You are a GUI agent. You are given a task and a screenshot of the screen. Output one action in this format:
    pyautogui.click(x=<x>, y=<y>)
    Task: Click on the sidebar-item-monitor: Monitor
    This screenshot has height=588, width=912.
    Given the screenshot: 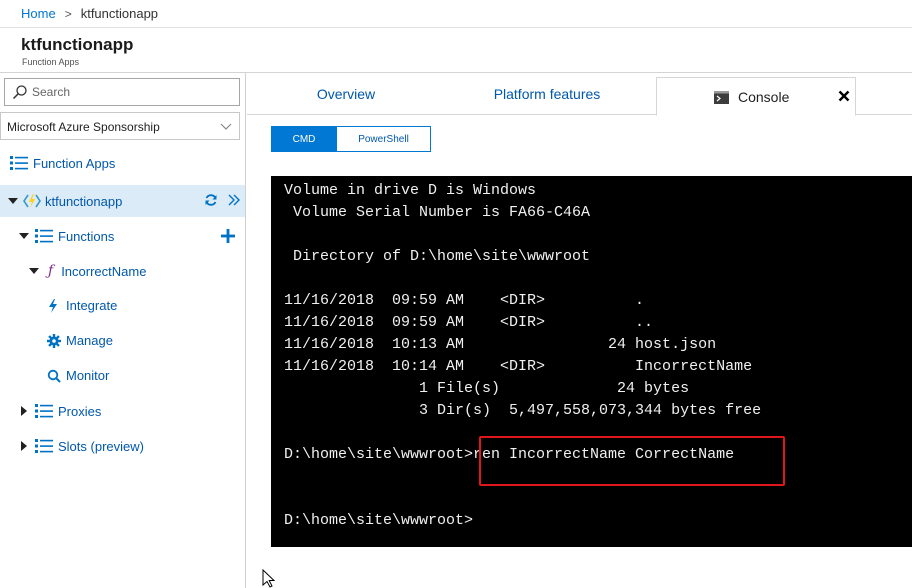 What is the action you would take?
    pyautogui.click(x=78, y=375)
    